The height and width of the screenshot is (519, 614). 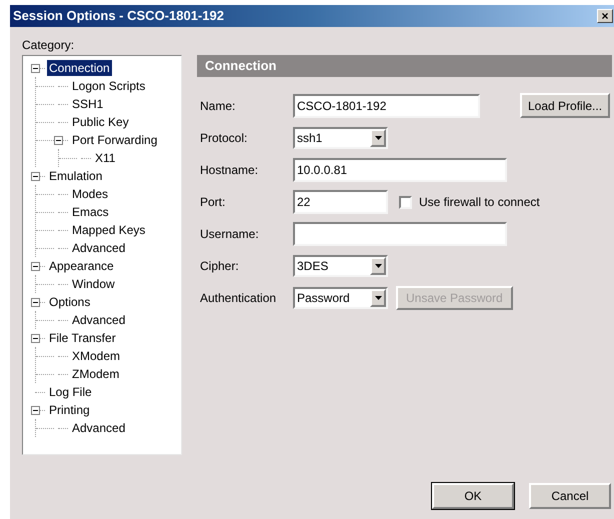 I want to click on tree-item: Appearance, so click(x=81, y=266).